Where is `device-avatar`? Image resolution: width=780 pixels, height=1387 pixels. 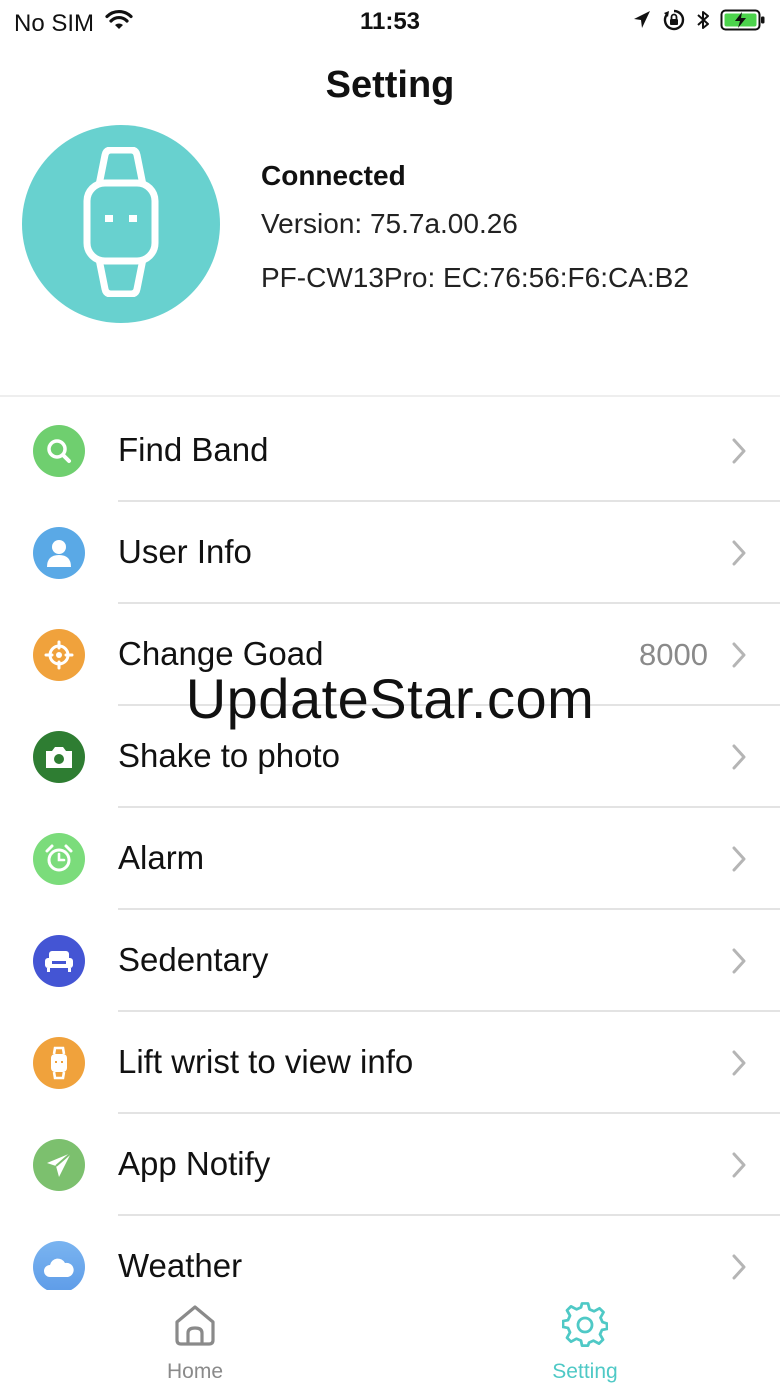
device-avatar is located at coordinates (121, 224).